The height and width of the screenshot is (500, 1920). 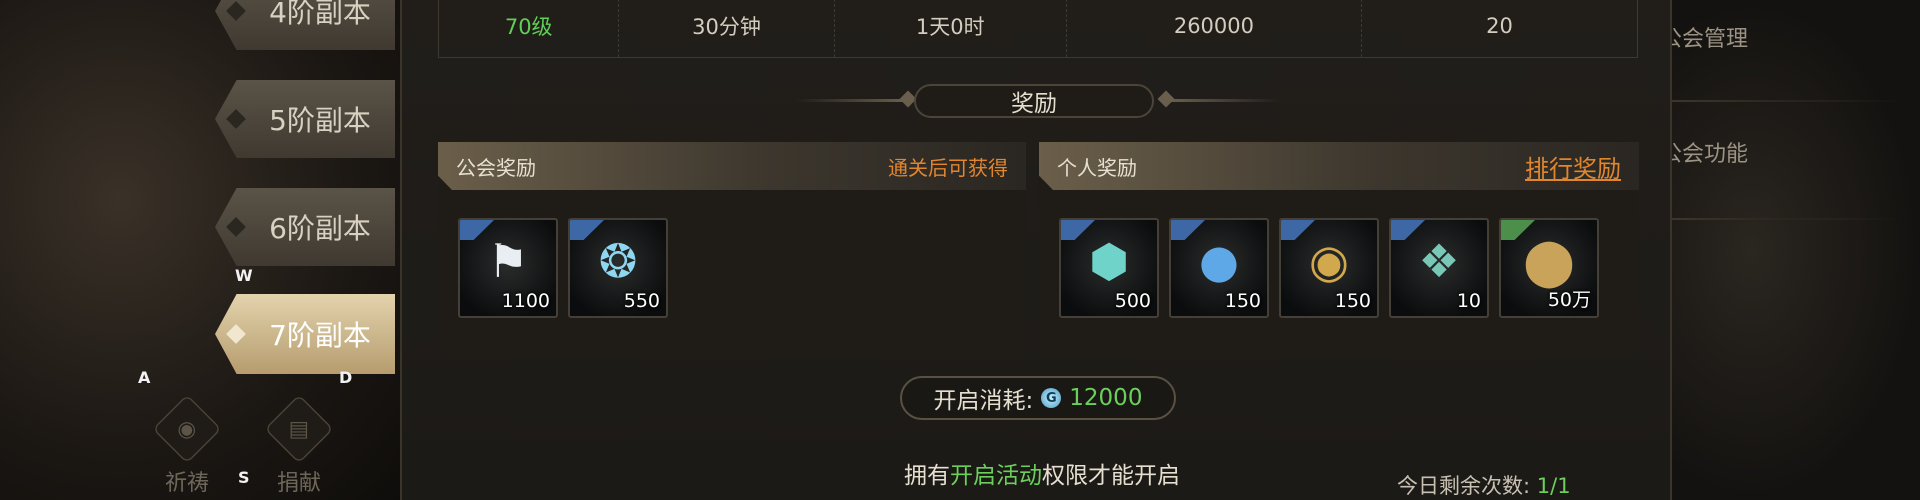 What do you see at coordinates (496, 167) in the screenshot?
I see `guild-reward-title: 公会奖励` at bounding box center [496, 167].